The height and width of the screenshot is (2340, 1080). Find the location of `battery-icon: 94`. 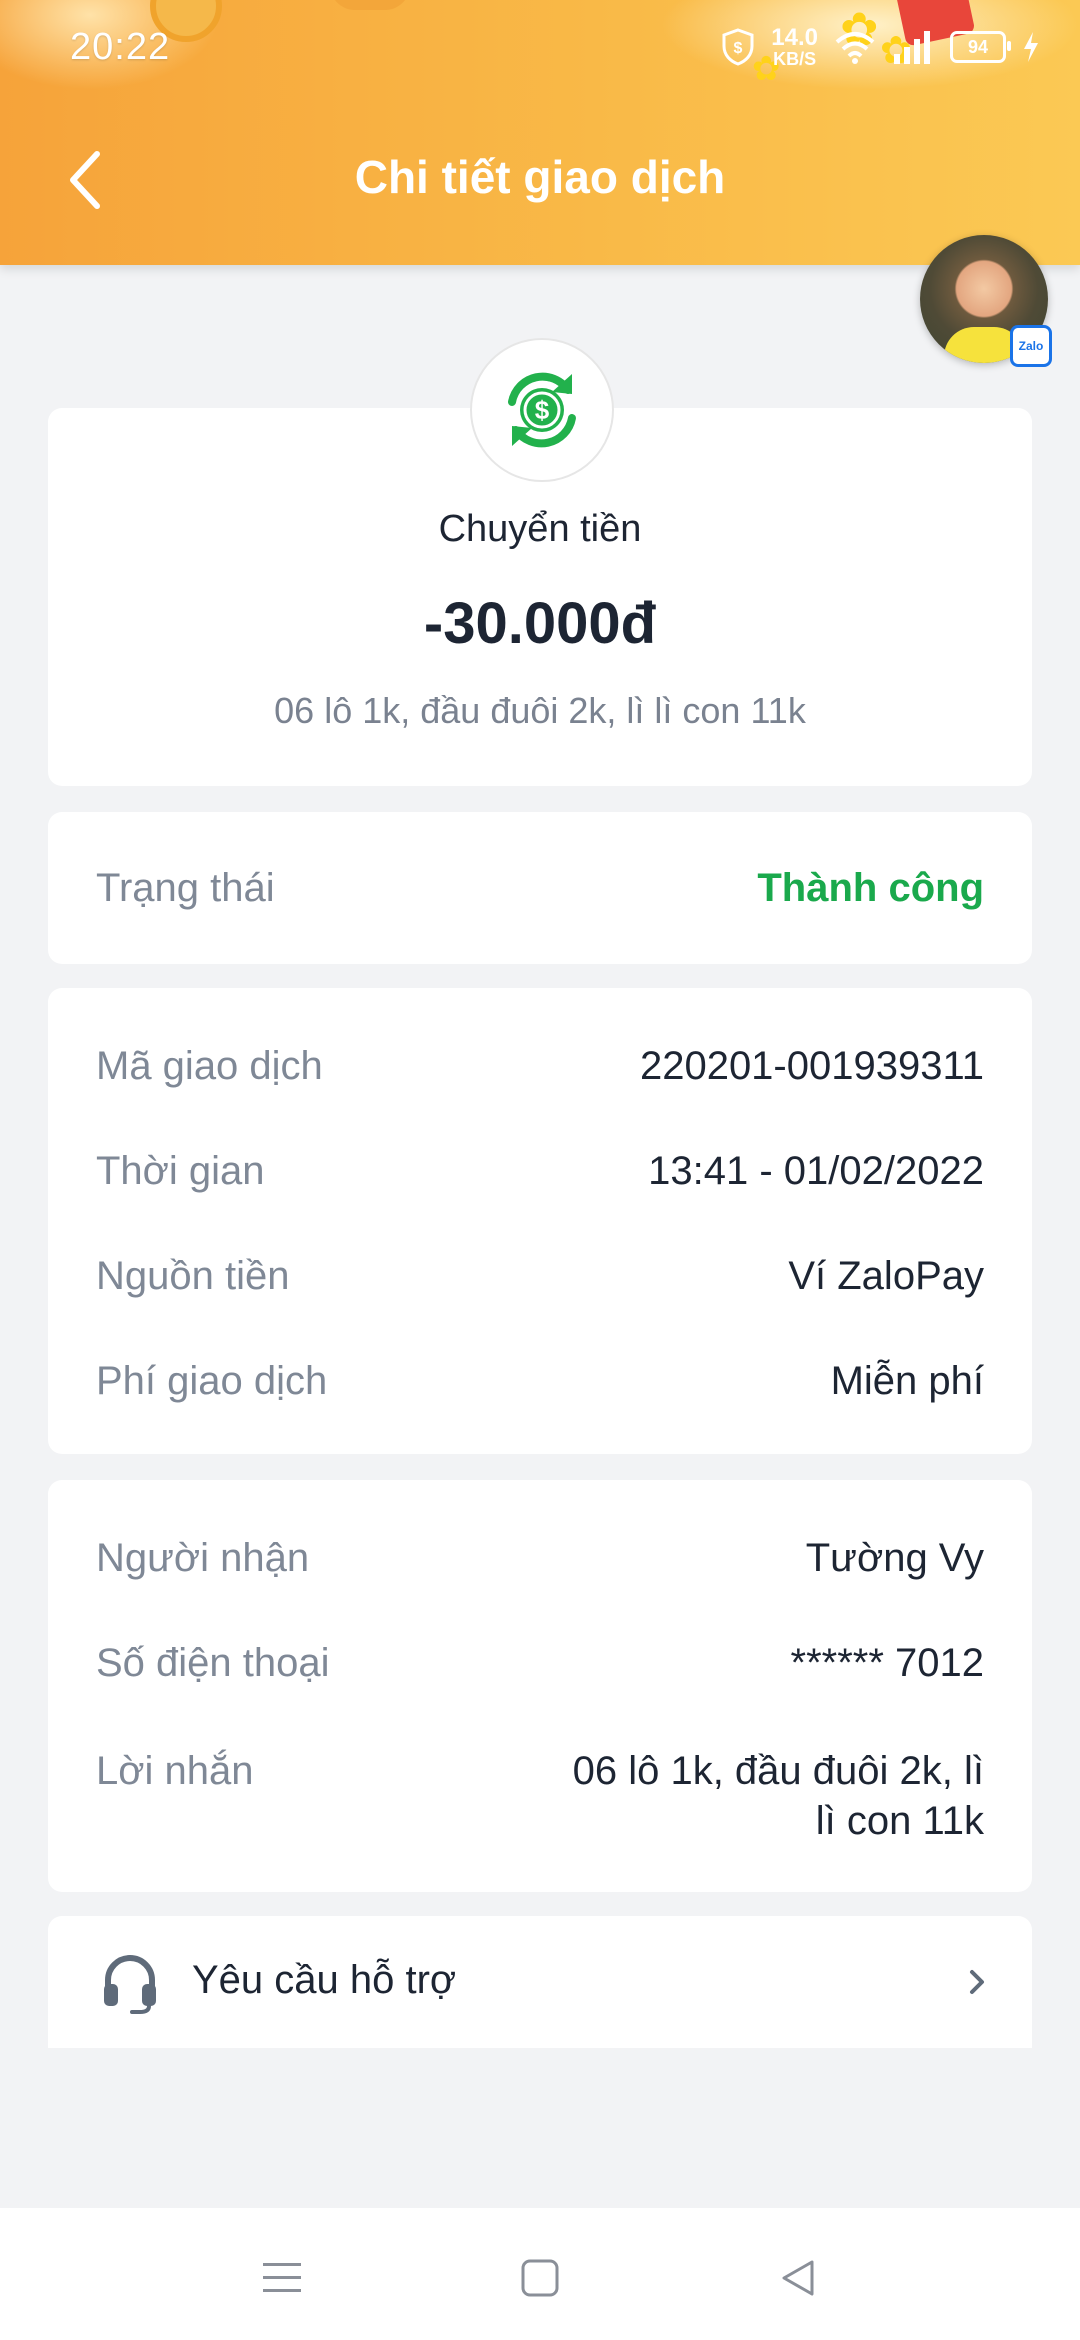

battery-icon: 94 is located at coordinates (980, 47).